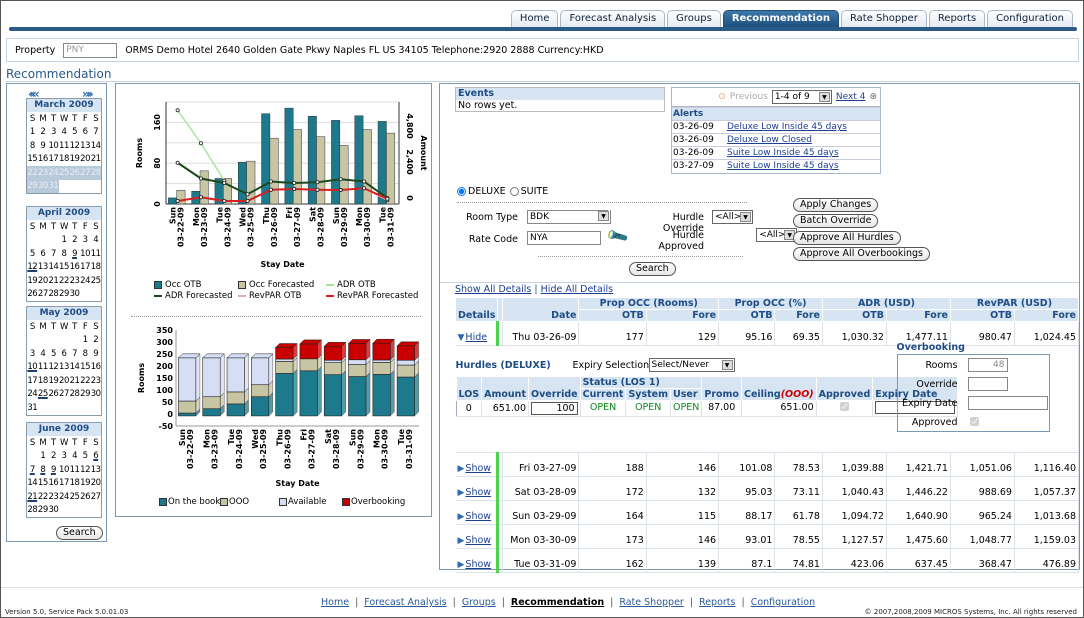 The width and height of the screenshot is (1084, 618). I want to click on hurdle-approved-select: <All> ▼, so click(777, 235).